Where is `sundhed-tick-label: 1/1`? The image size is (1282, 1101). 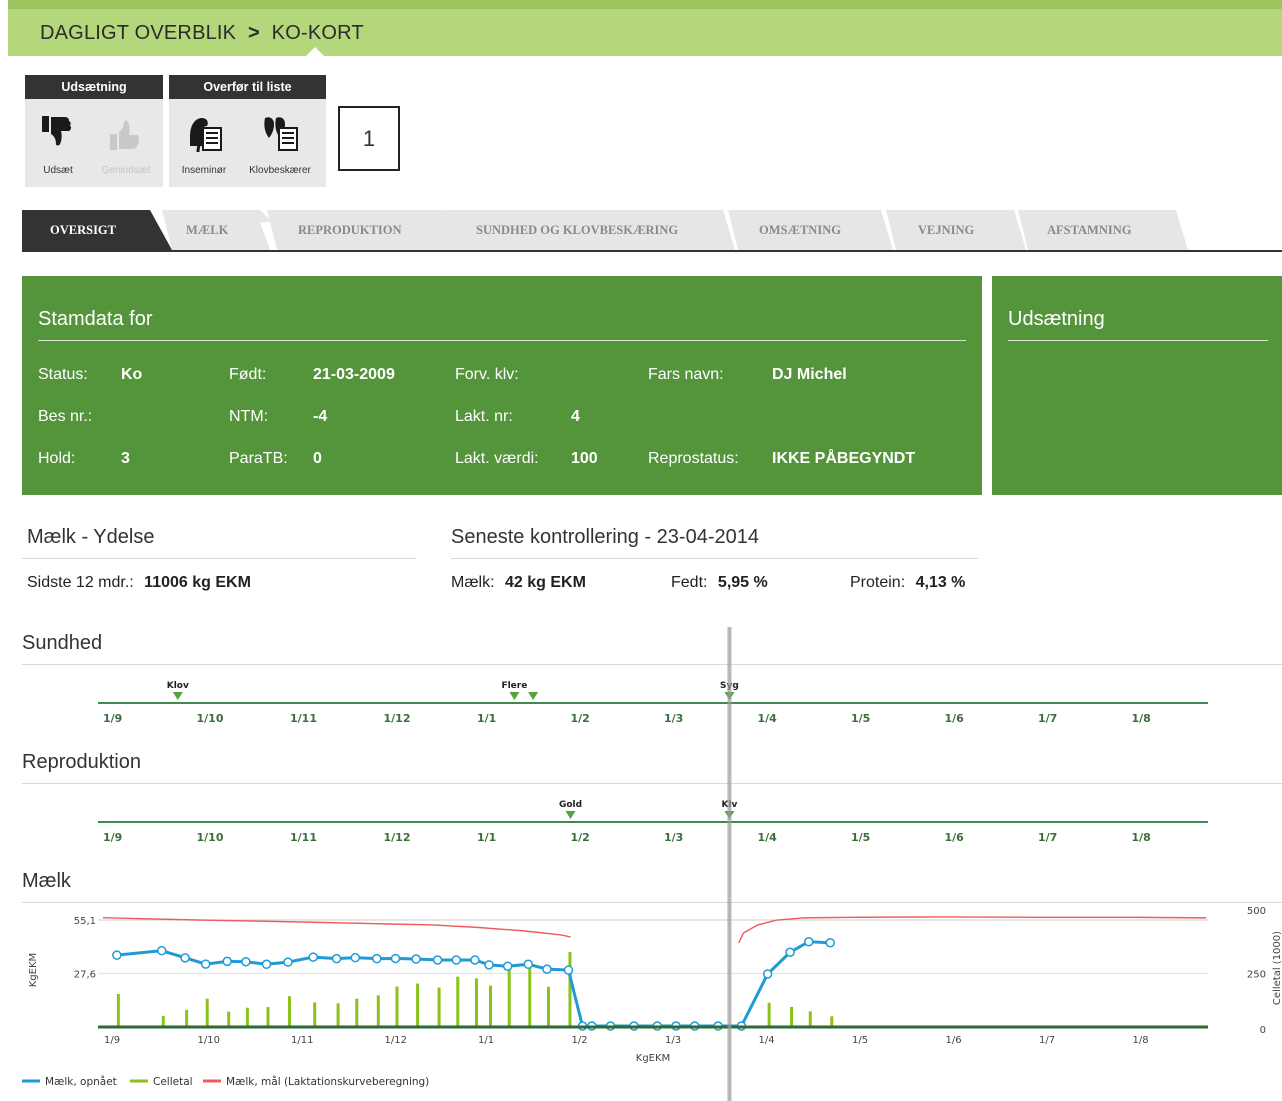
sundhed-tick-label: 1/1 is located at coordinates (486, 718).